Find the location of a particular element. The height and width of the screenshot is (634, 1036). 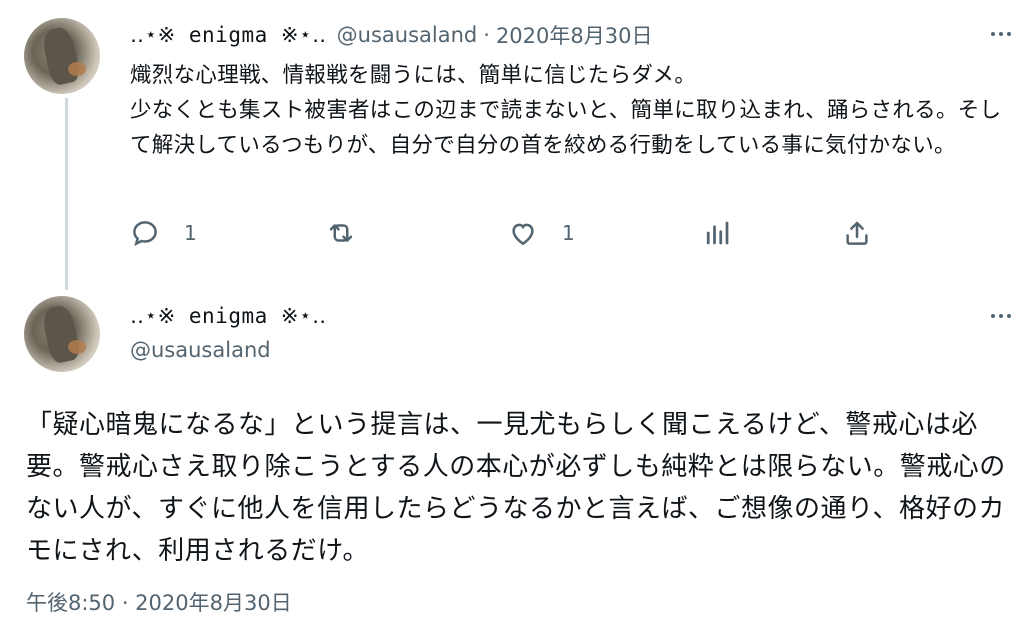

share-icon is located at coordinates (857, 233).